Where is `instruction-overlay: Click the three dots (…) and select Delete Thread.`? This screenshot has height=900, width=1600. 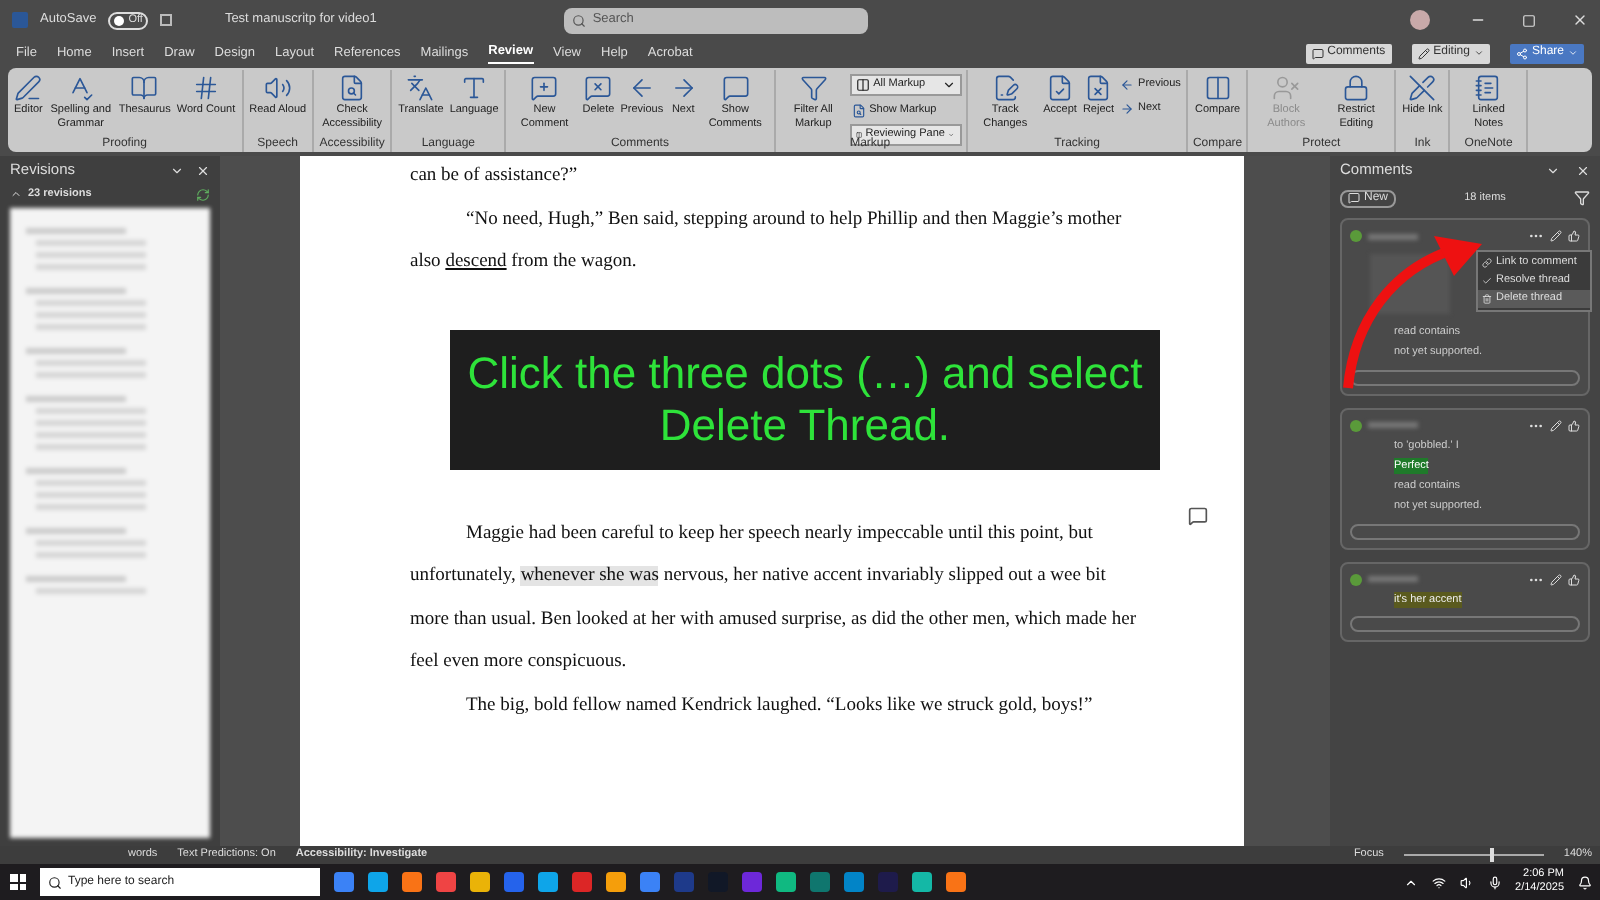
instruction-overlay: Click the three dots (…) and select Delete Thread. is located at coordinates (805, 399).